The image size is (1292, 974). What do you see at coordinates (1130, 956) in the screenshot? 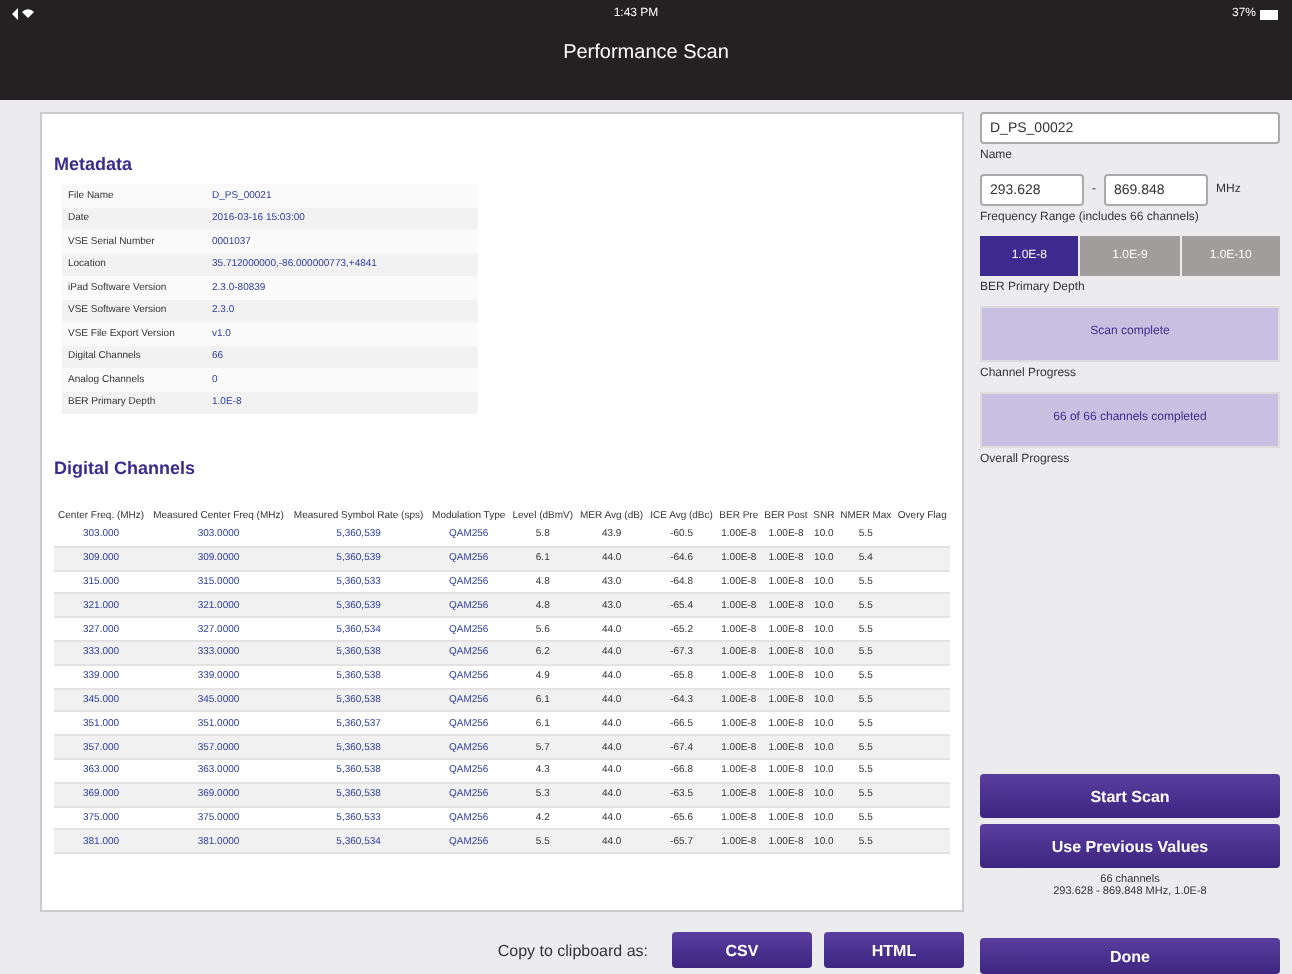
I see `done-button: Done` at bounding box center [1130, 956].